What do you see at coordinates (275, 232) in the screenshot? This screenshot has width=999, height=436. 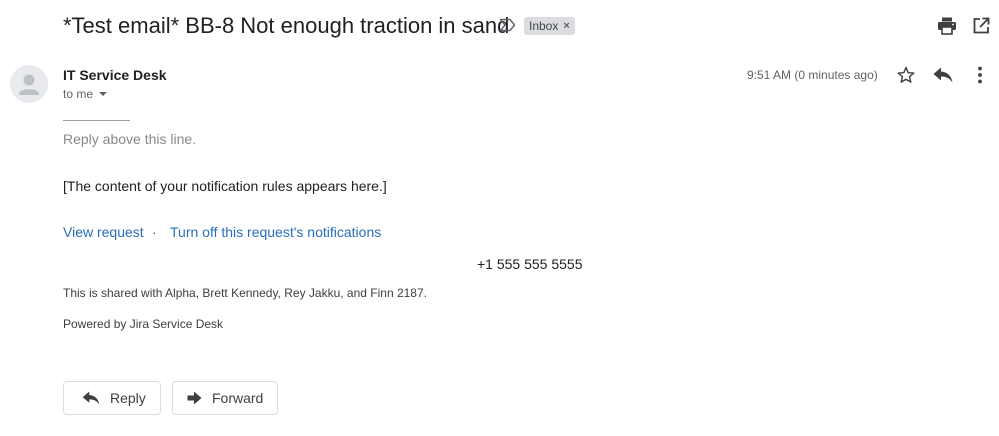 I see `turn-off-notifications-link: Turn off this request's notifications` at bounding box center [275, 232].